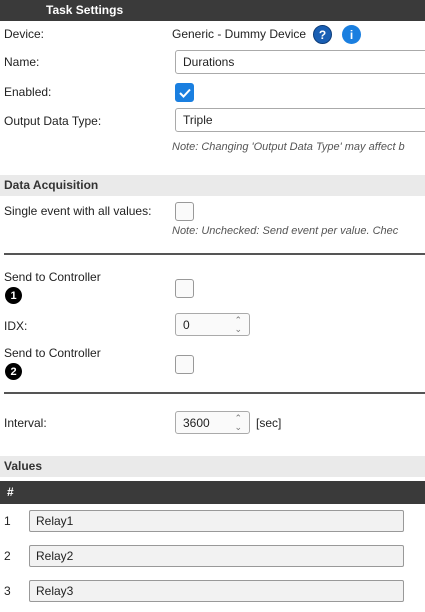 Image resolution: width=425 pixels, height=612 pixels. I want to click on device-value: Generic - Dummy Device, so click(239, 34).